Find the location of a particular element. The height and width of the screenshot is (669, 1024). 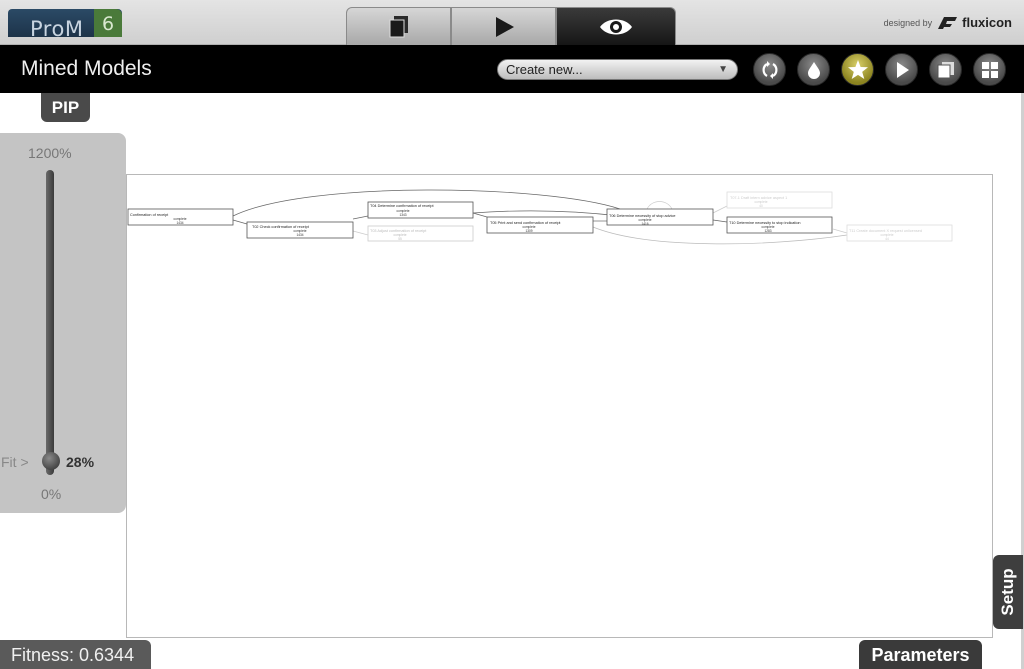

parameters-tab: Parameters is located at coordinates (920, 654).